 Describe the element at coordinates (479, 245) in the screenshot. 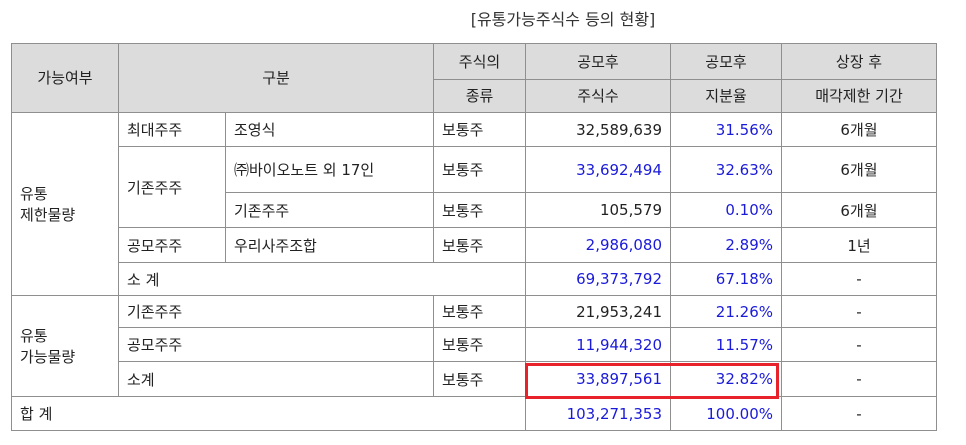

I see `offering-type: 보통주` at that location.